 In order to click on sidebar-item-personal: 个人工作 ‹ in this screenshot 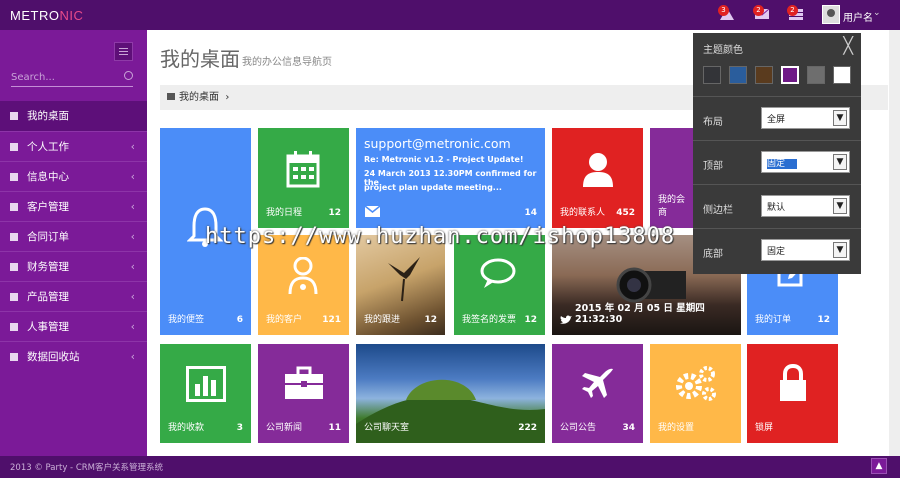, I will do `click(73, 146)`.